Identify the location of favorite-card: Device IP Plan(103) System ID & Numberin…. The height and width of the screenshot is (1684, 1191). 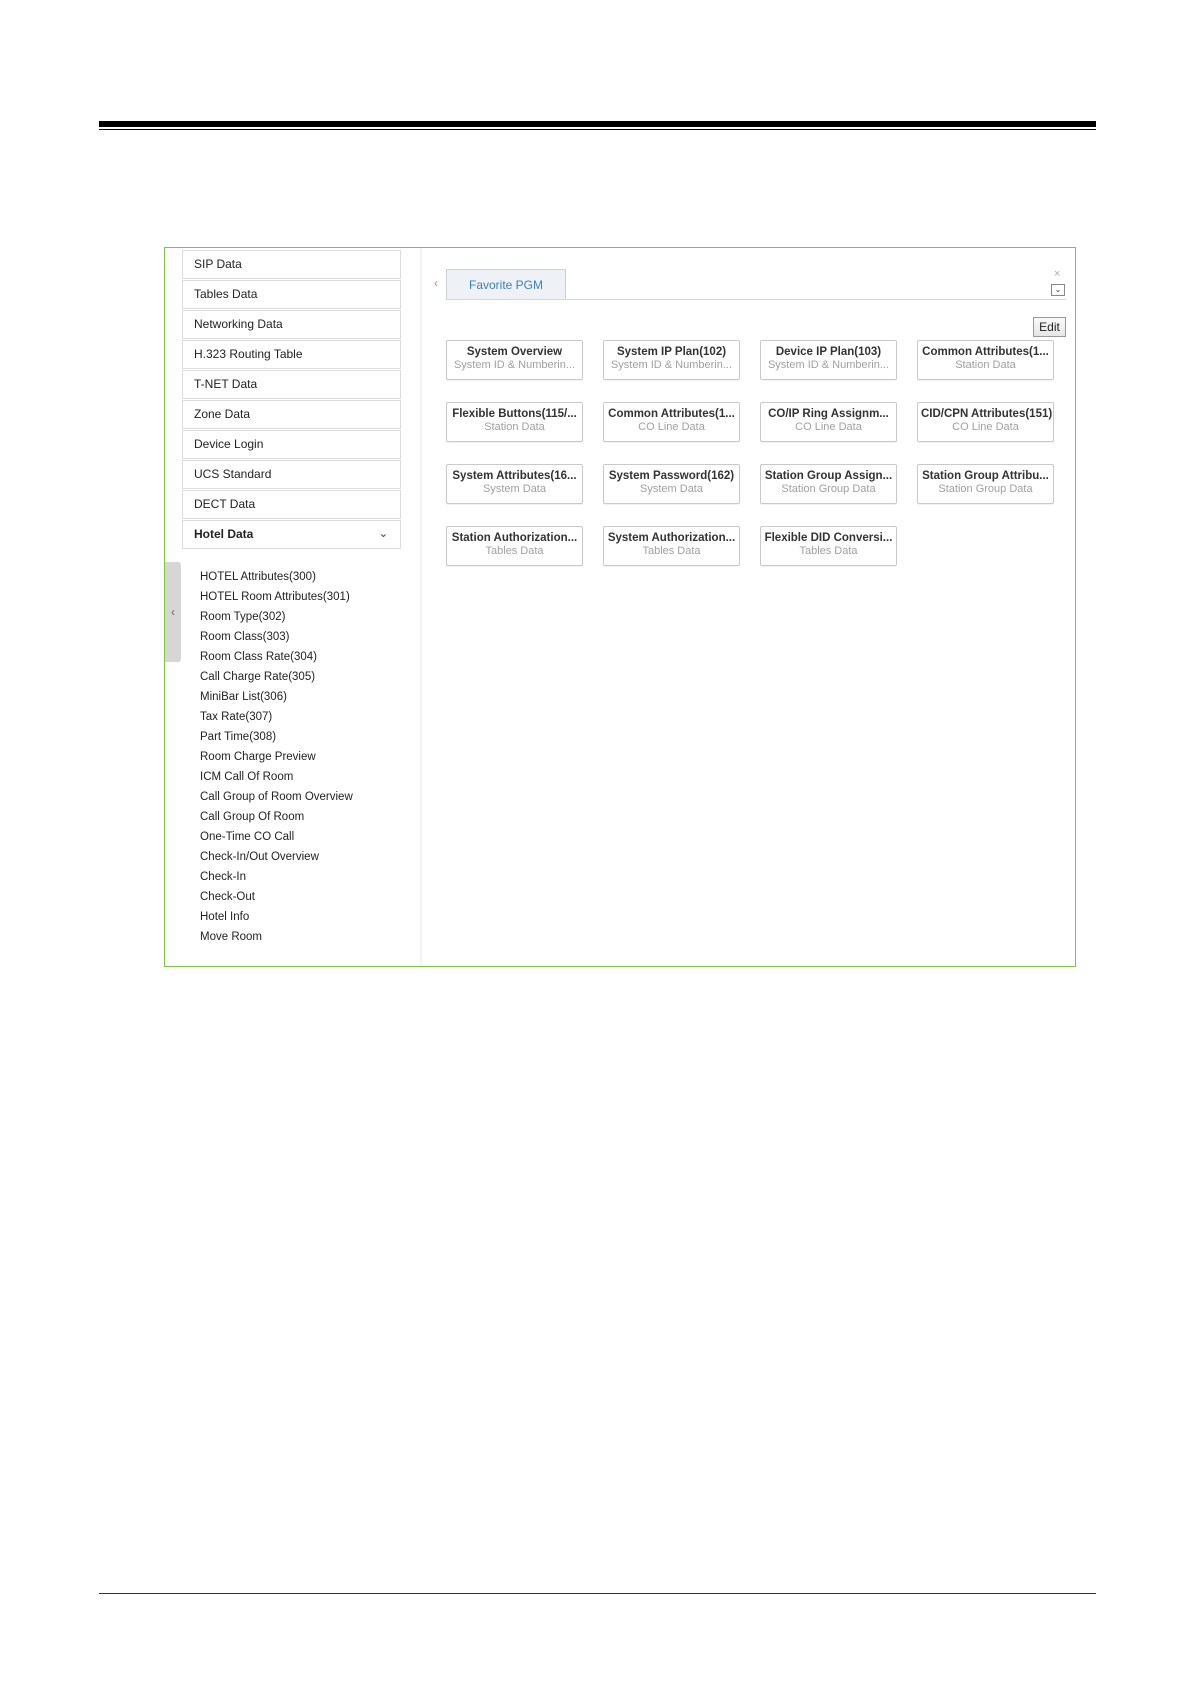
(828, 360).